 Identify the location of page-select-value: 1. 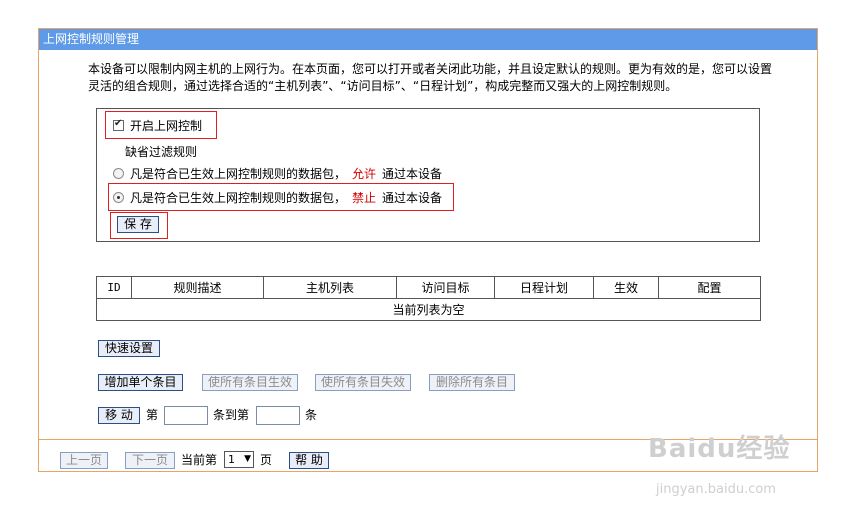
(231, 459).